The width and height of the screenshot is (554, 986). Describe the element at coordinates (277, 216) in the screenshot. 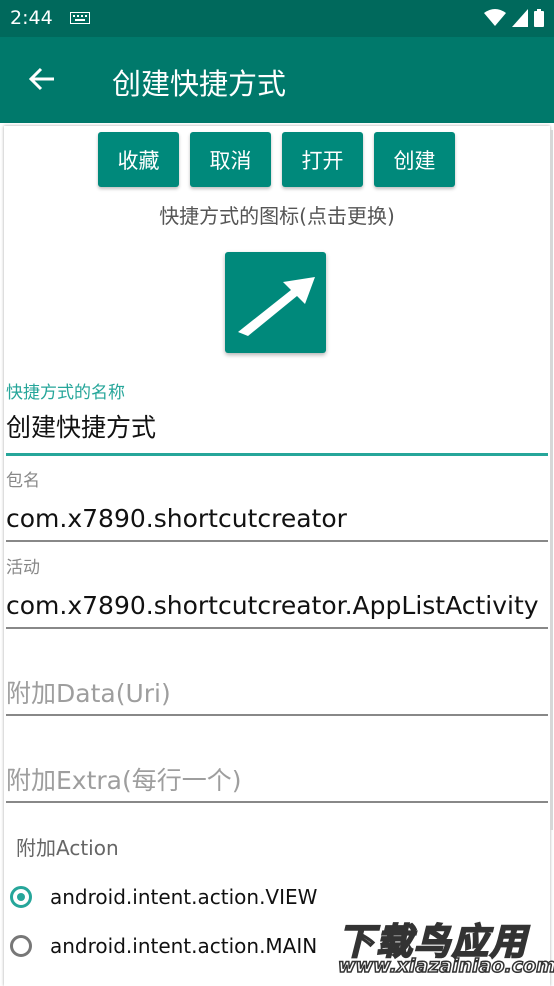

I see `icon-caption: 快捷方式的图标(点击更换)` at that location.